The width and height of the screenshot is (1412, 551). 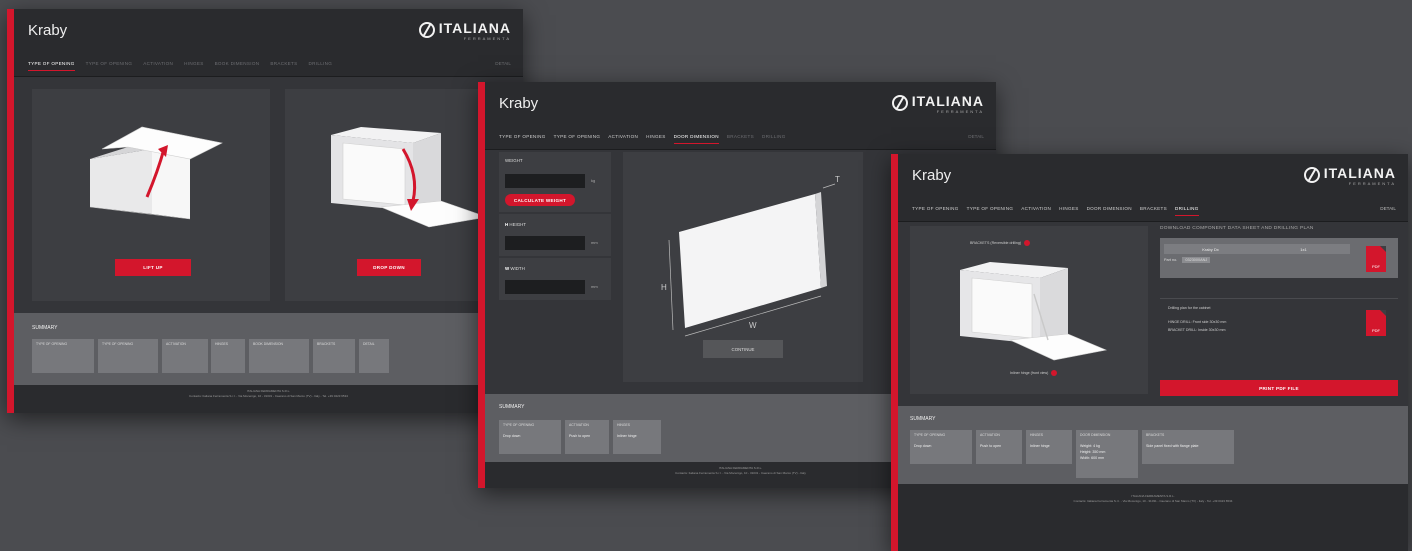 I want to click on divider, so click(x=1279, y=298).